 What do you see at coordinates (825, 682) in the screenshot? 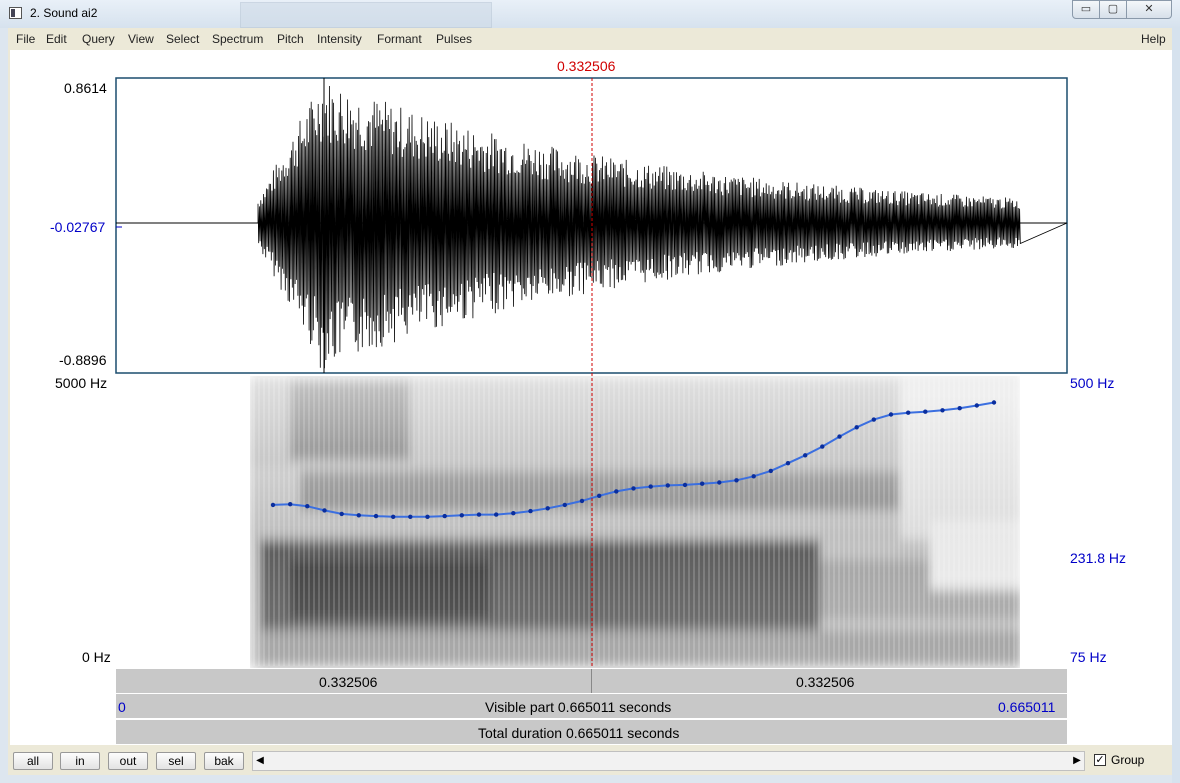
I see `right-segment-duration: 0.332506` at bounding box center [825, 682].